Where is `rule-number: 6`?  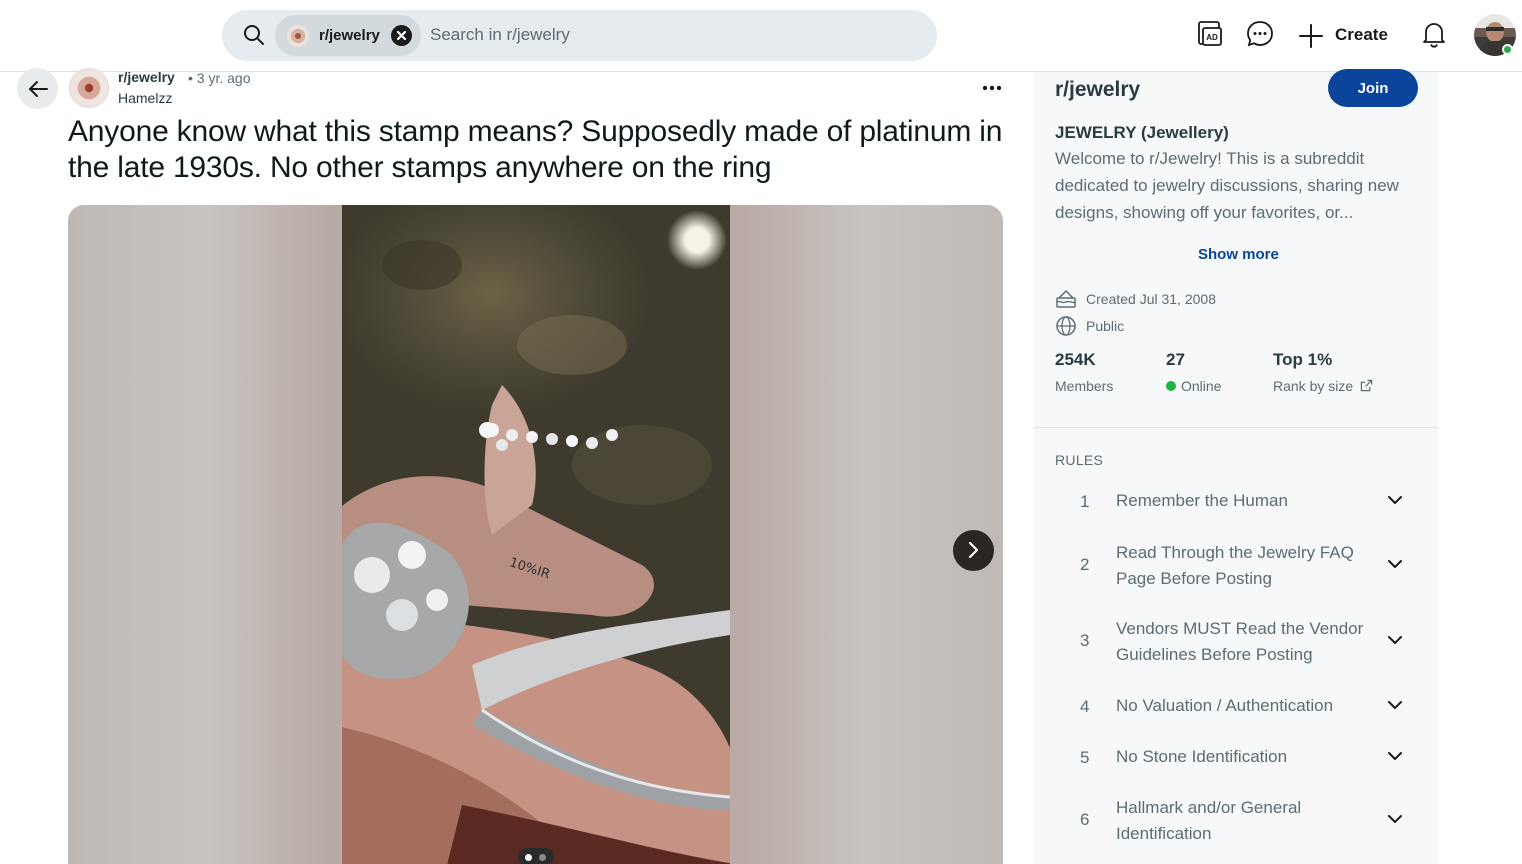
rule-number: 6 is located at coordinates (1085, 819).